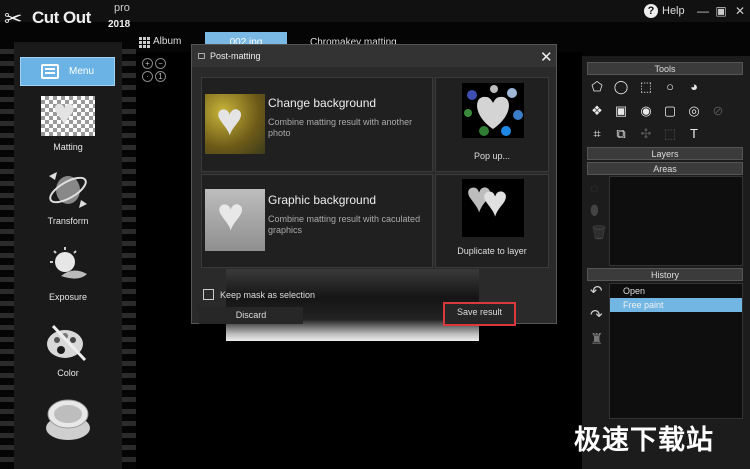 The height and width of the screenshot is (469, 750). What do you see at coordinates (646, 111) in the screenshot?
I see `bucket-icon: ◉` at bounding box center [646, 111].